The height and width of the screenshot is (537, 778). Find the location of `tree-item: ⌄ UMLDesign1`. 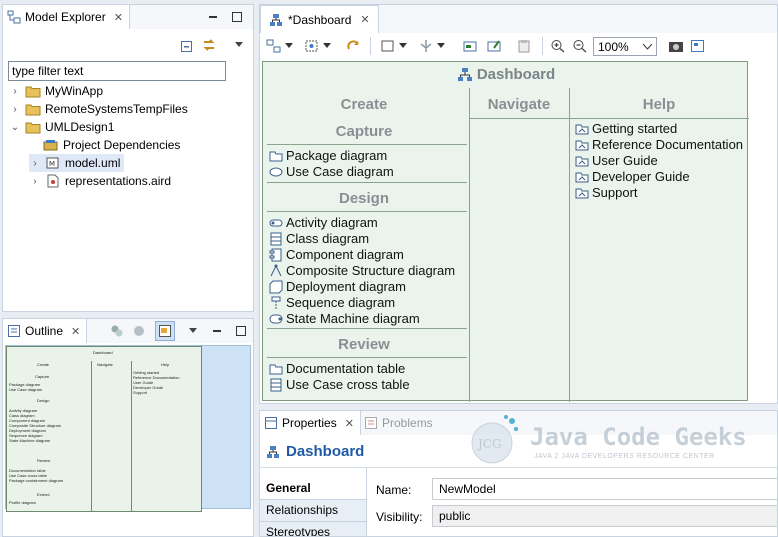

tree-item: ⌄ UMLDesign1 is located at coordinates (62, 127).